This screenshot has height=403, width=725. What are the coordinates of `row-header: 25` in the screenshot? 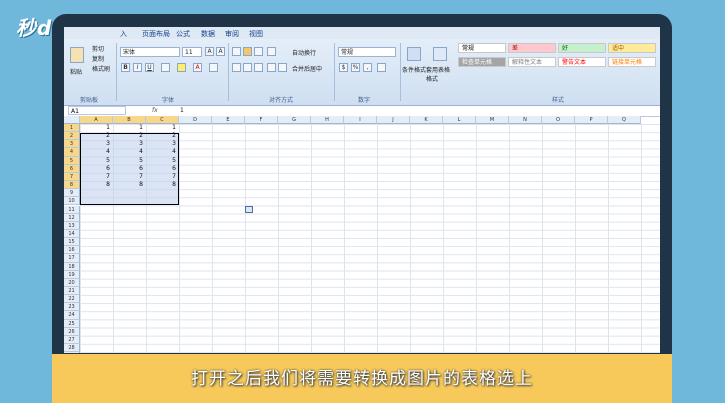 It's located at (72, 323).